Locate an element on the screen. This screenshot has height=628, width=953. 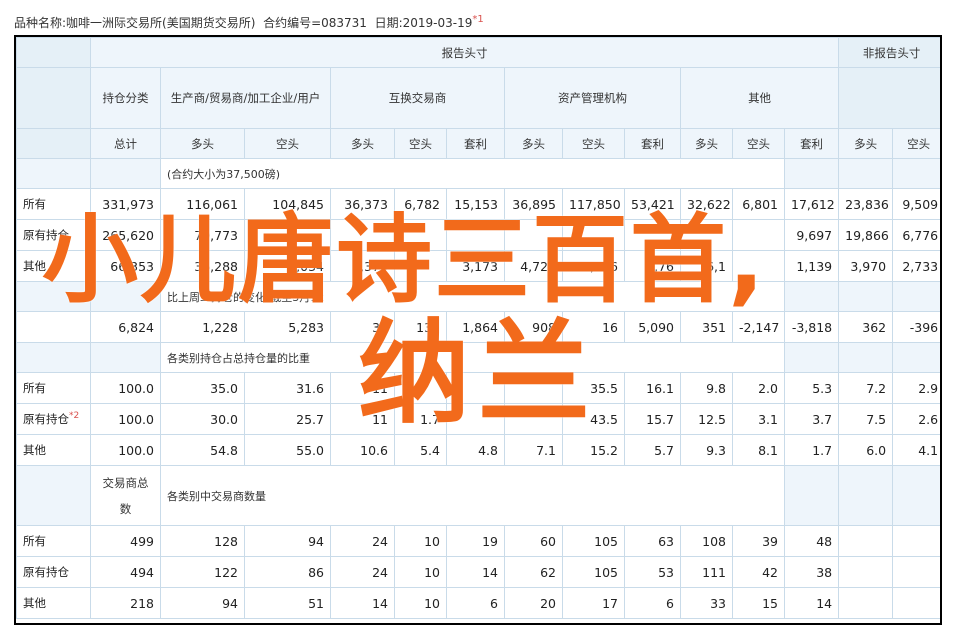
cell: 48 is located at coordinates (811, 541).